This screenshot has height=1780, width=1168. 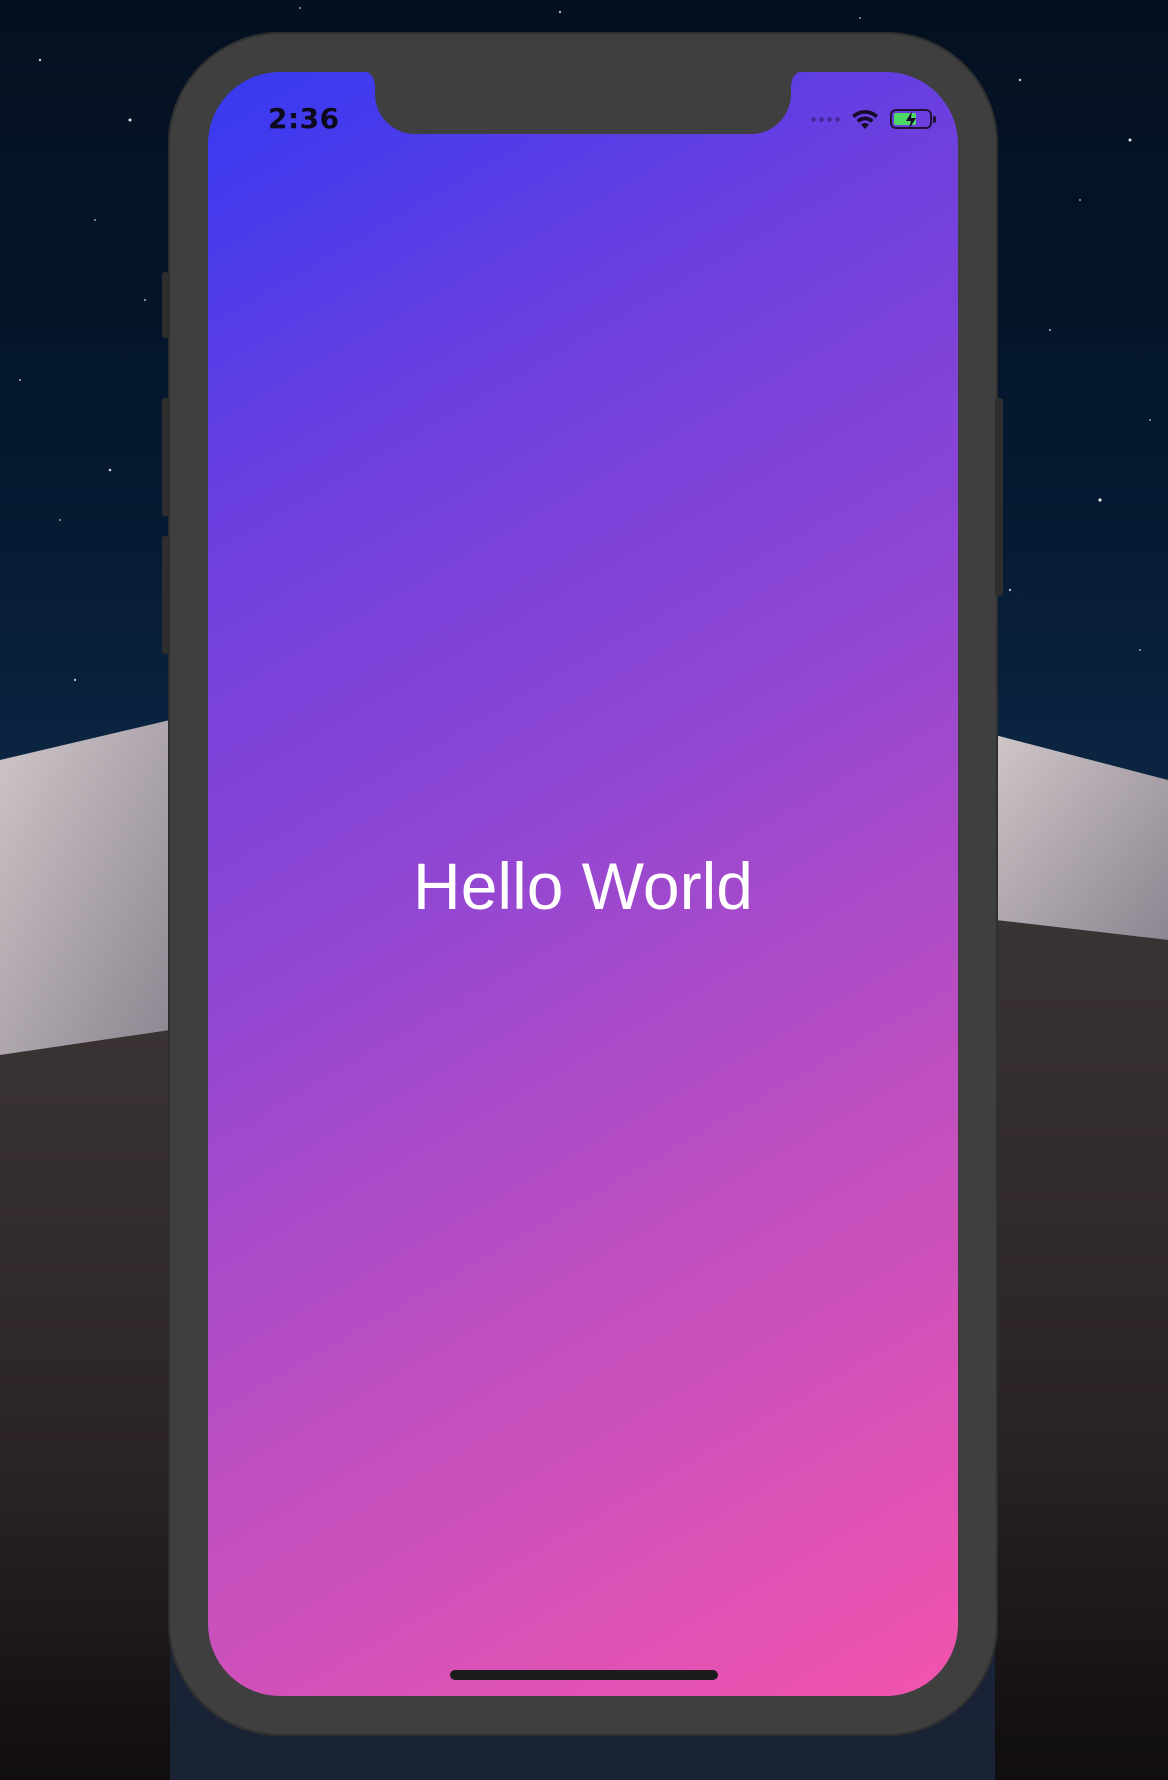 What do you see at coordinates (166, 457) in the screenshot?
I see `volume-up-button` at bounding box center [166, 457].